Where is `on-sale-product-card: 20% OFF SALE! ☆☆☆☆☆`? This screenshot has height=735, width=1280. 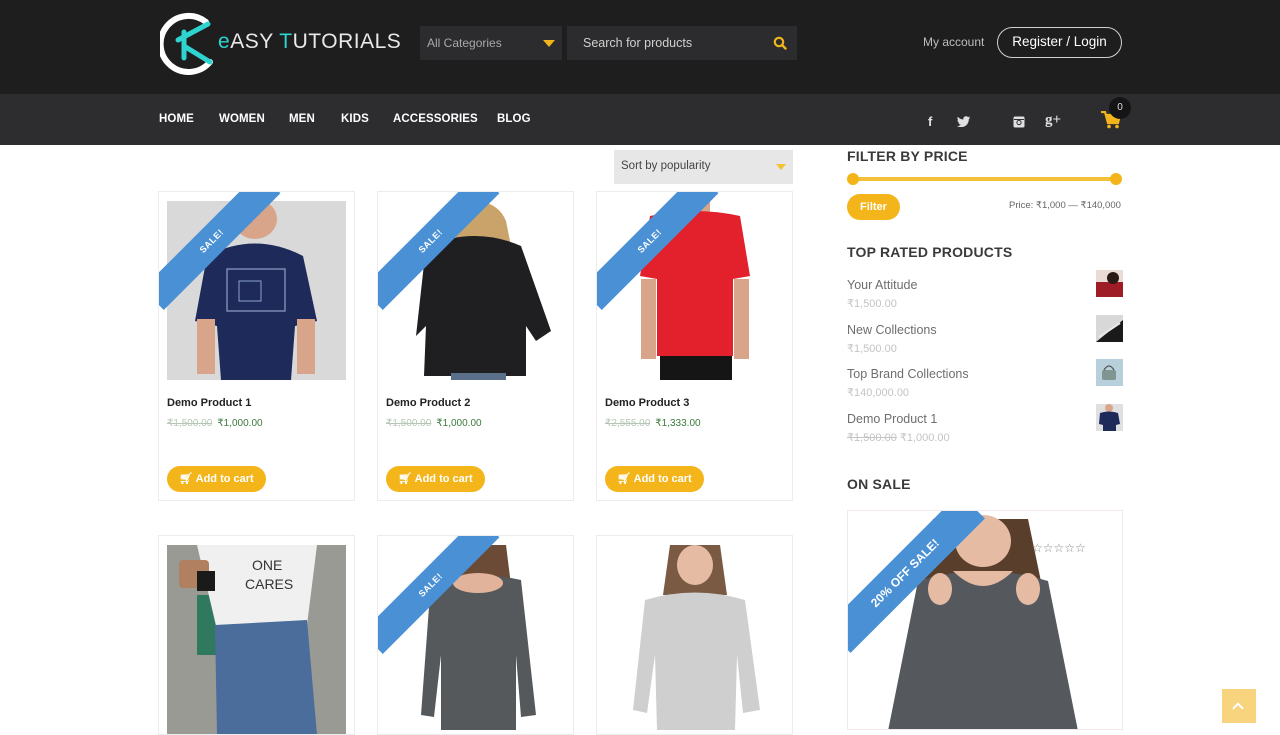
on-sale-product-card: 20% OFF SALE! ☆☆☆☆☆ is located at coordinates (985, 620).